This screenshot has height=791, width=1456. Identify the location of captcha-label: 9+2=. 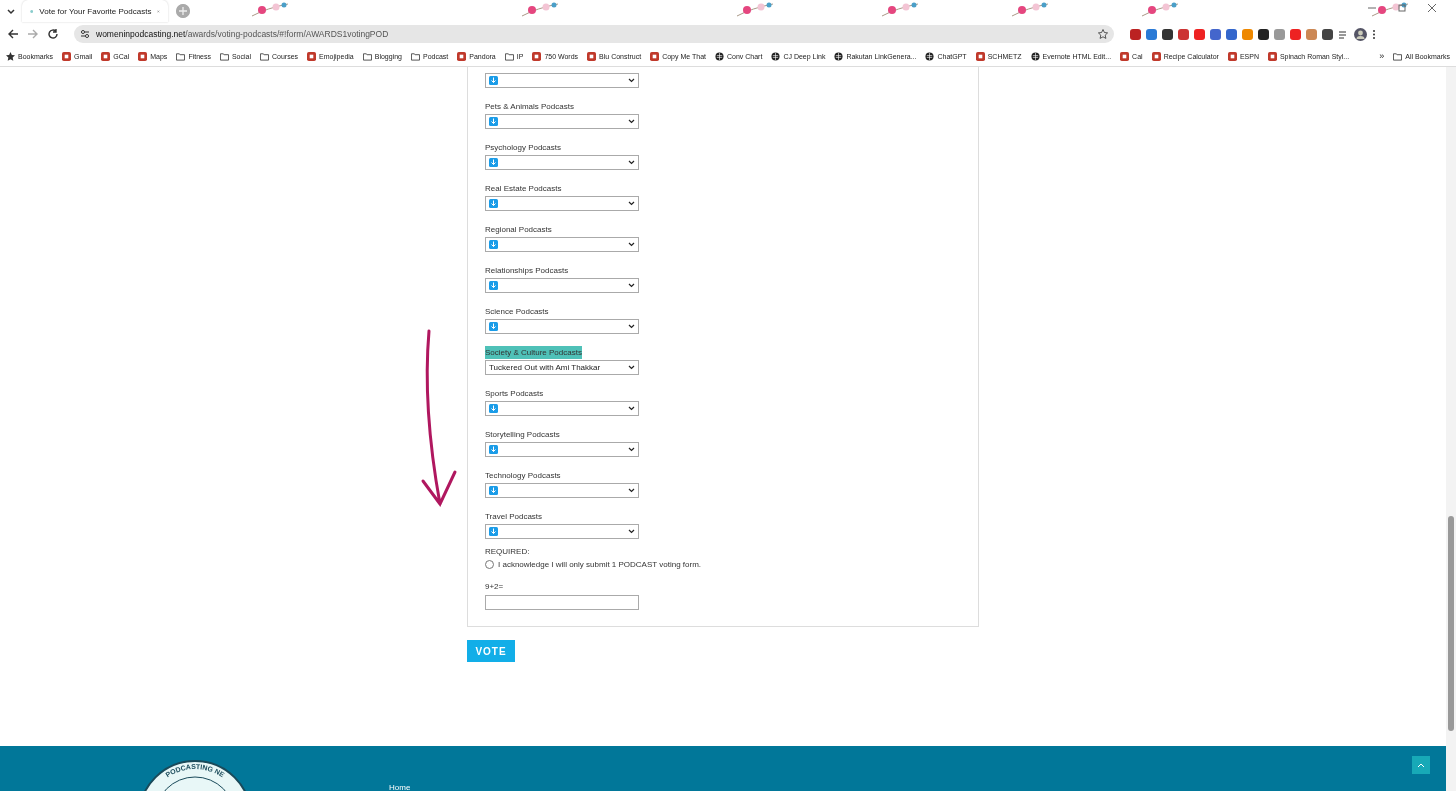
(495, 587).